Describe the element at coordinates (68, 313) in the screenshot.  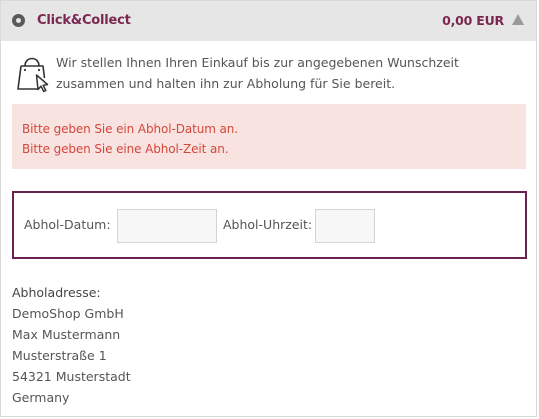
I see `address-line-company: DemoShop GmbH` at that location.